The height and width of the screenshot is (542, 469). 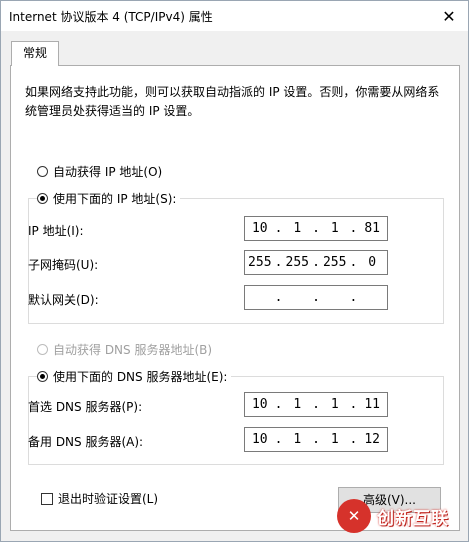 I want to click on auto-dns-radio: 自动获得 DNS 服务器地址(B), so click(x=124, y=349).